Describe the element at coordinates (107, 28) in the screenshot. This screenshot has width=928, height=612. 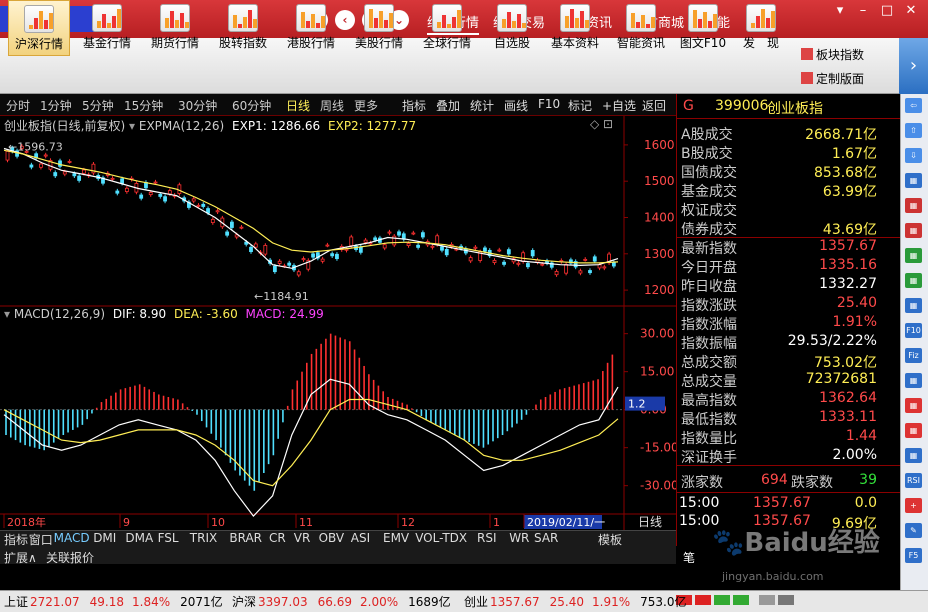
I see `toolbar-bar-chart-1: 基金行情` at that location.